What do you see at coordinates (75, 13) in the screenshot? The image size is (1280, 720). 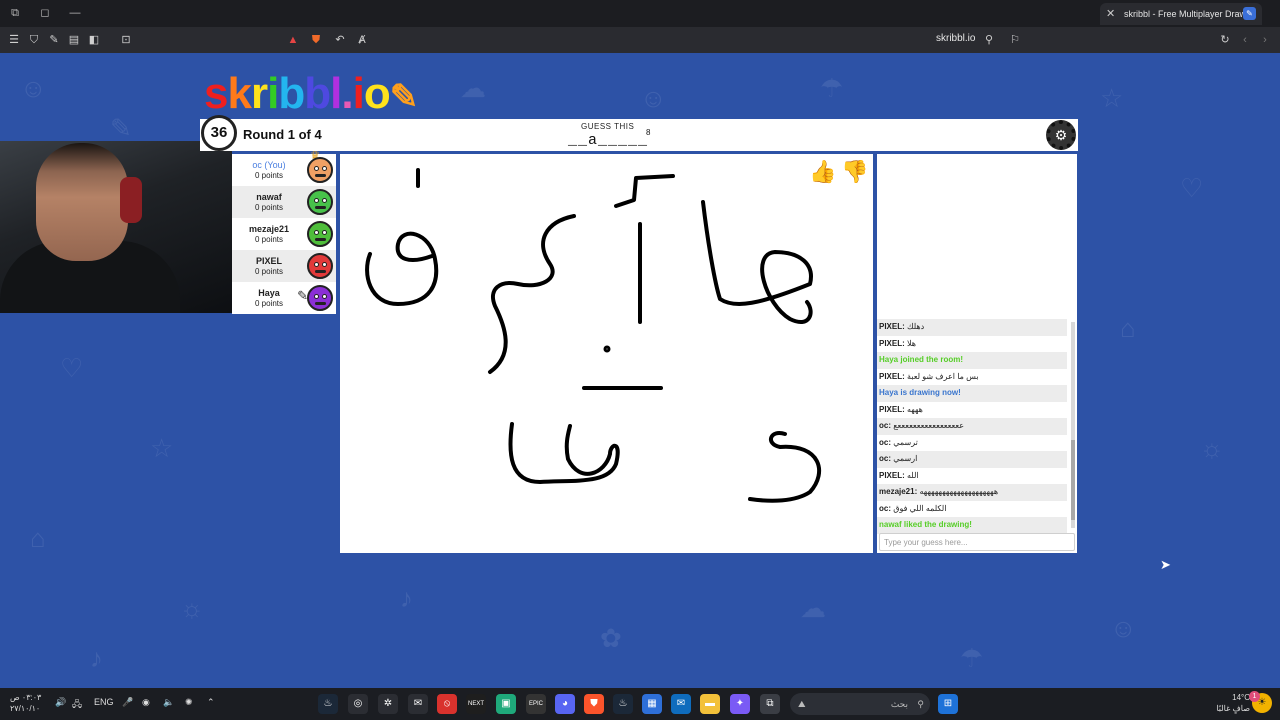 I see `minimize-icon: —` at bounding box center [75, 13].